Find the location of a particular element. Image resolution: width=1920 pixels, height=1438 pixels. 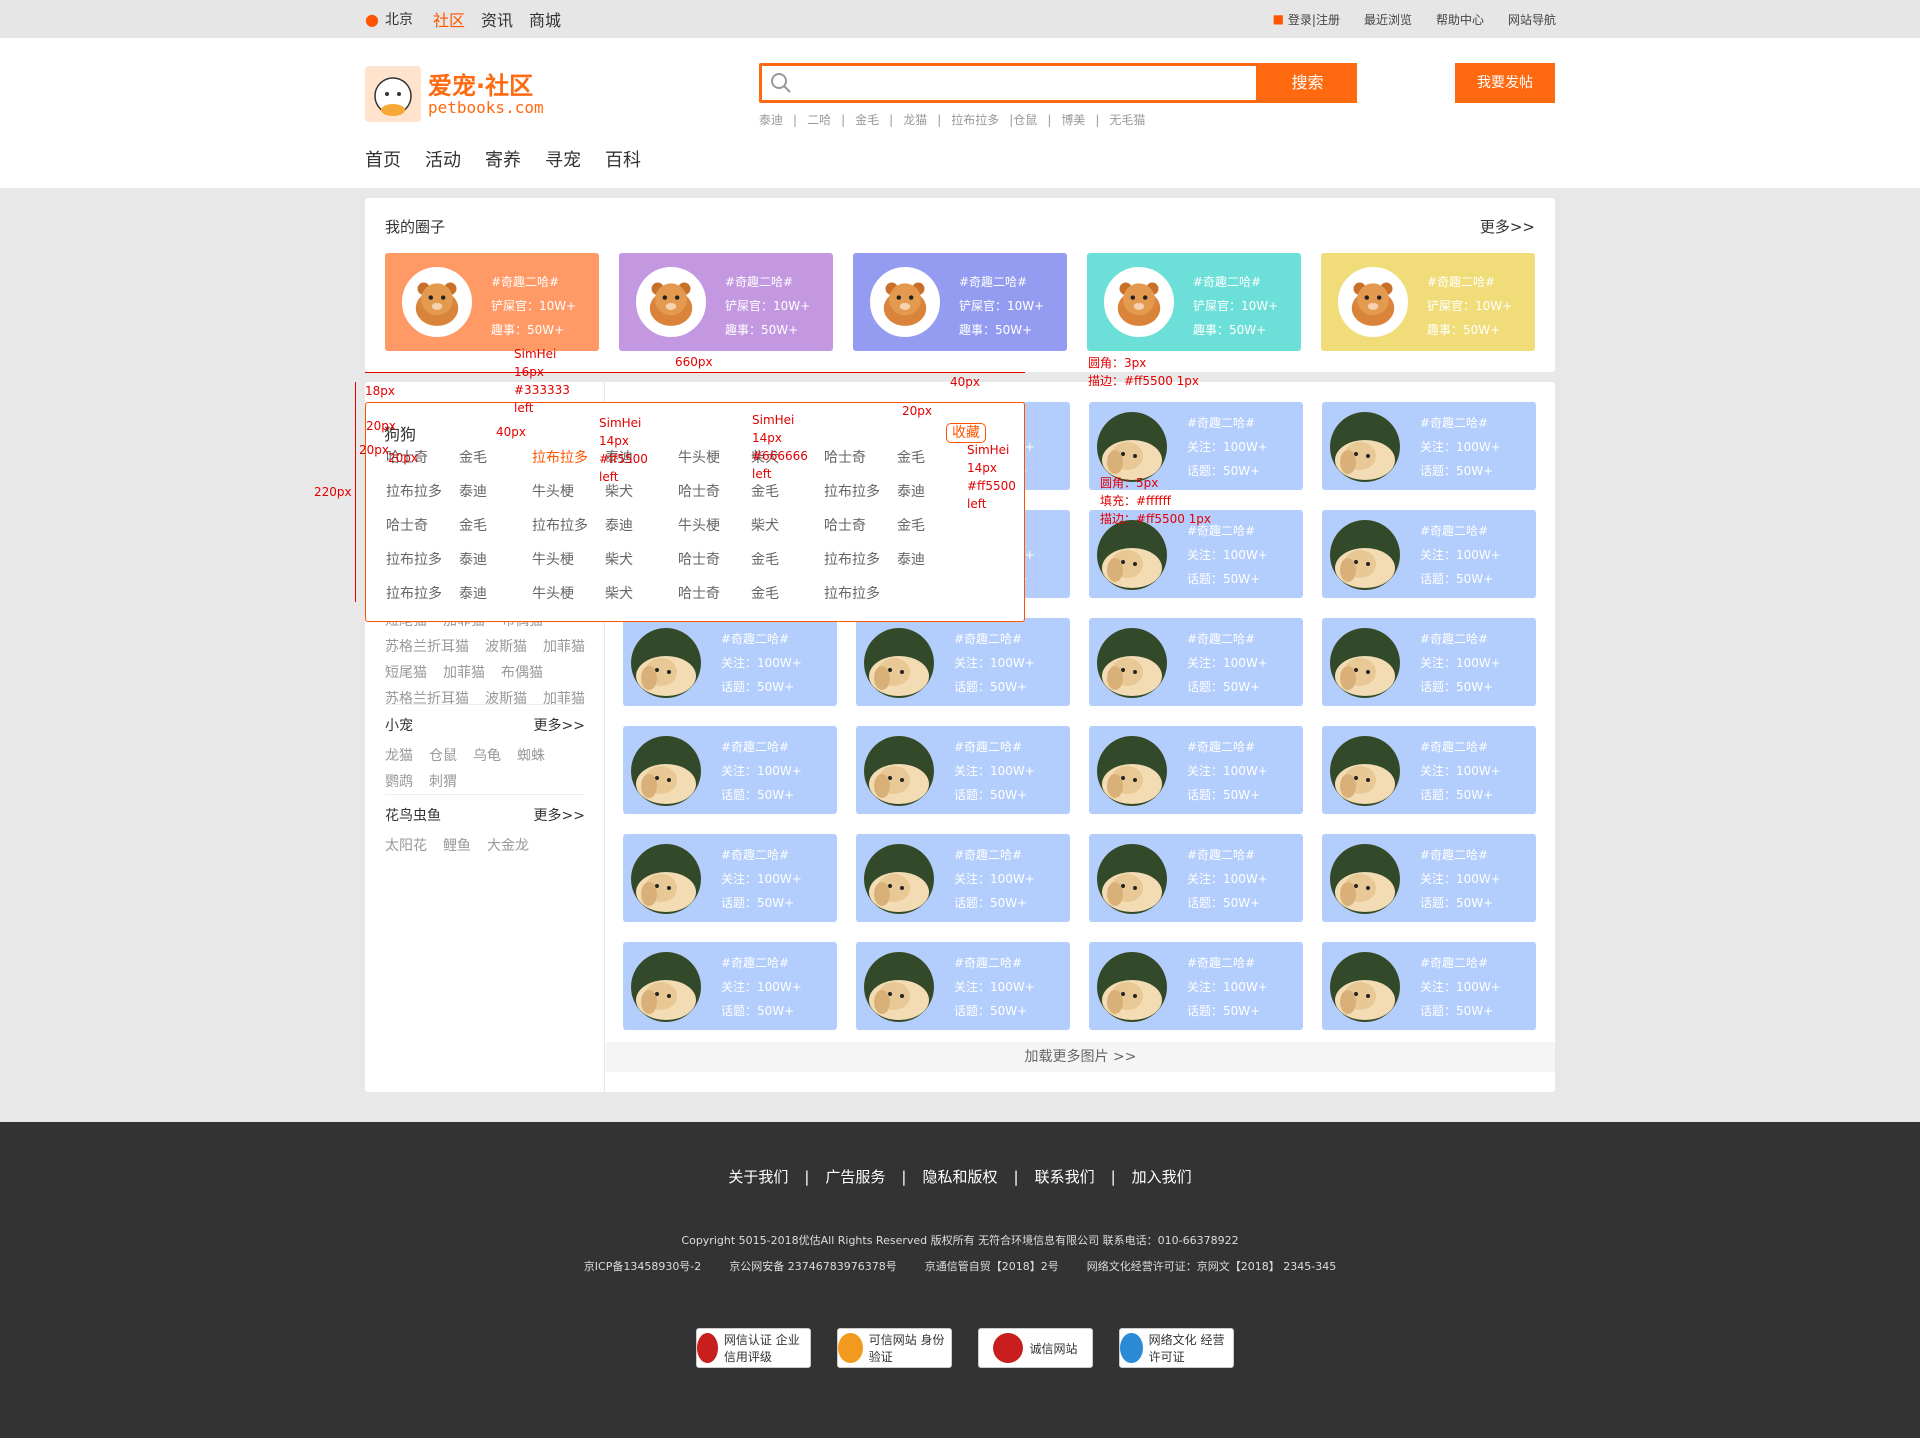

category-item: 加菲猫 is located at coordinates (564, 646).